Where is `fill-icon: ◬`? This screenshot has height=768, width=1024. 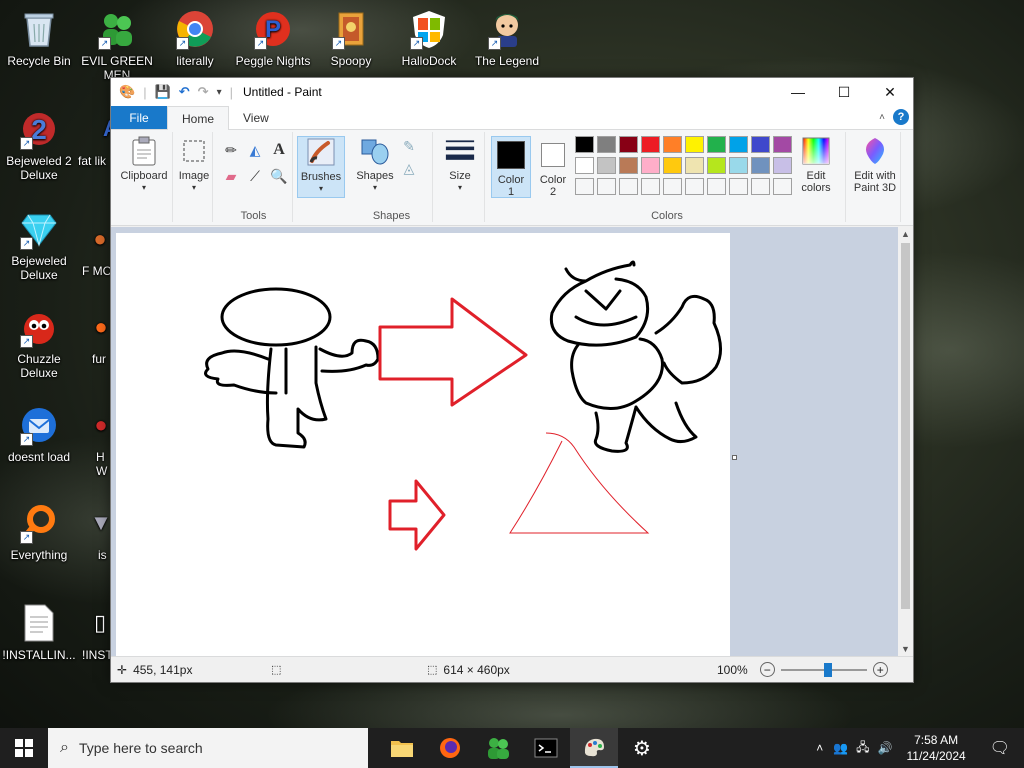 fill-icon: ◬ is located at coordinates (409, 168).